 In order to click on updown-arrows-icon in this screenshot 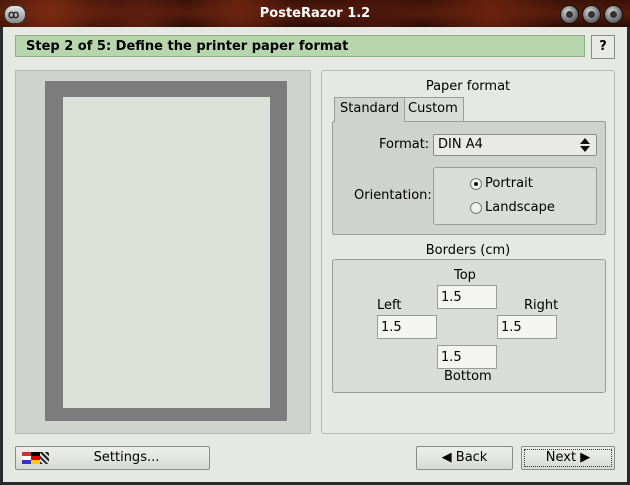, I will do `click(585, 145)`.